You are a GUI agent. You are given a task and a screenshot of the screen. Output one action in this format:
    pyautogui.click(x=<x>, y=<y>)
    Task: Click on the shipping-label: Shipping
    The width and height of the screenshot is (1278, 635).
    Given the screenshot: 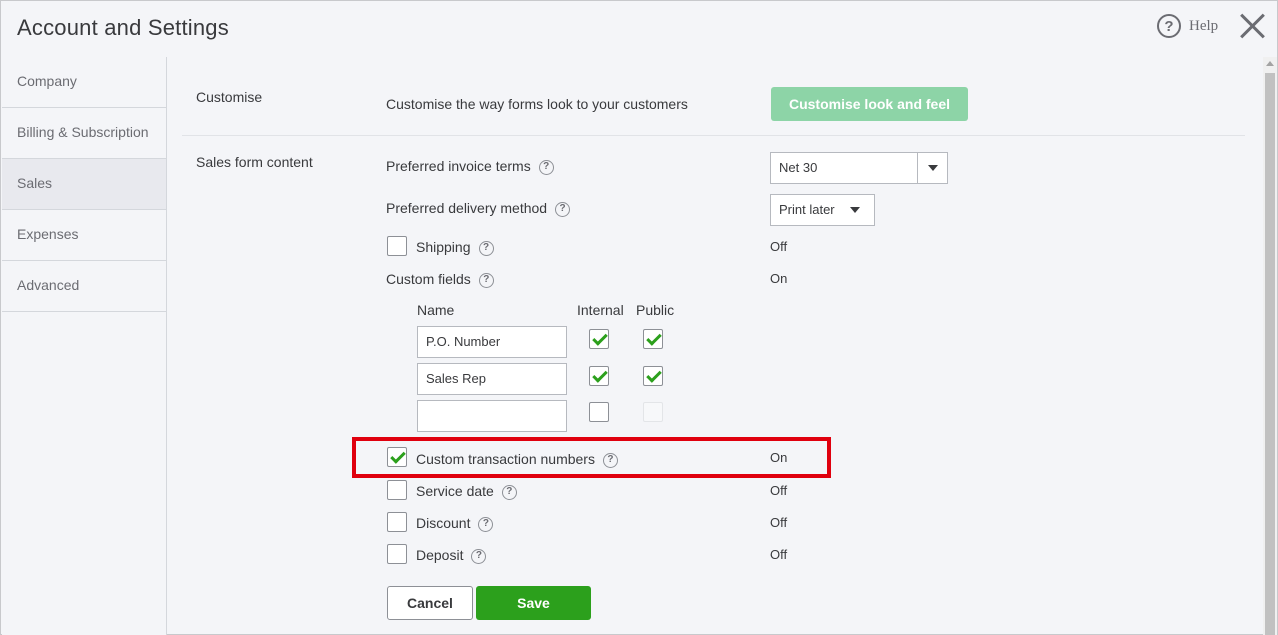 What is the action you would take?
    pyautogui.click(x=443, y=247)
    